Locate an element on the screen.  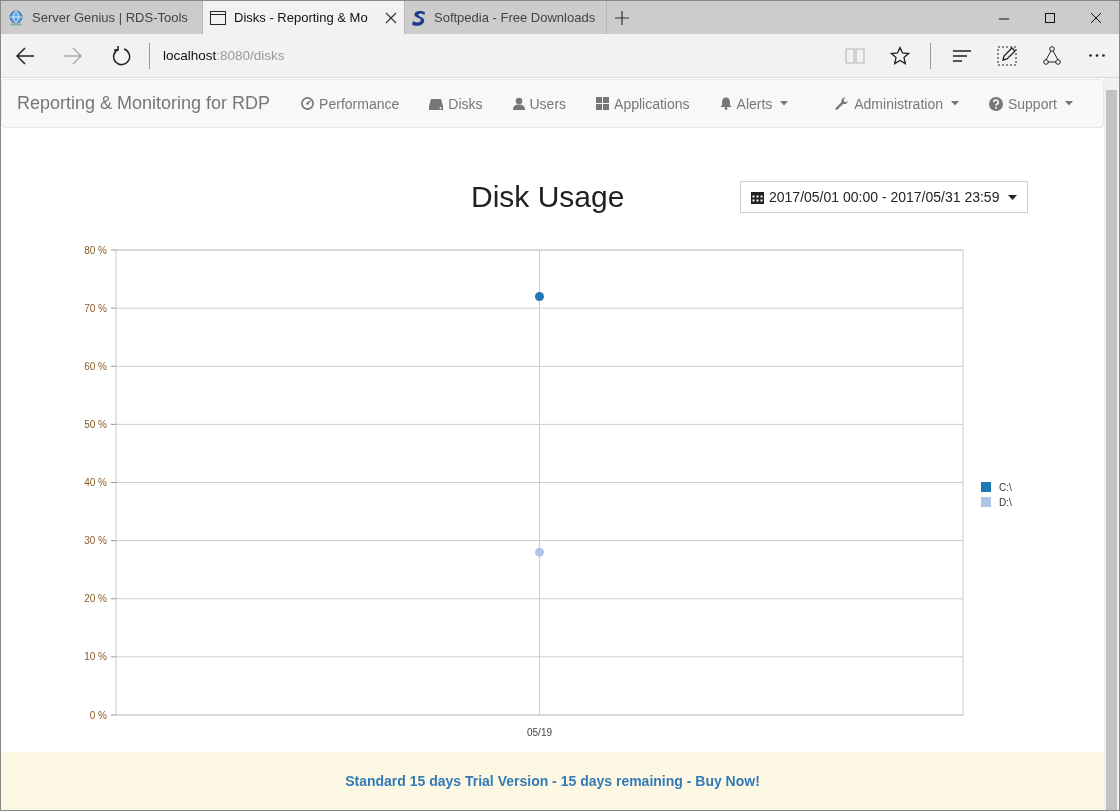
share-icon is located at coordinates (1051, 55).